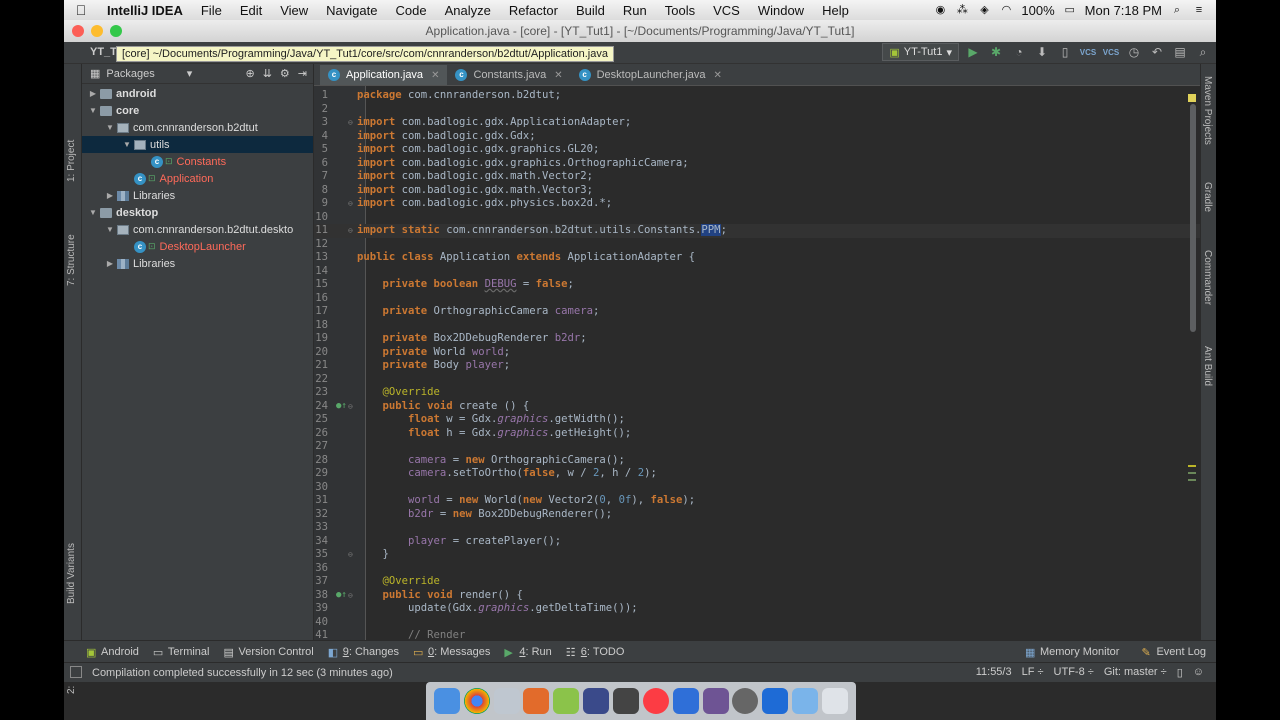  Describe the element at coordinates (468, 10) in the screenshot. I see `menu-analyze: Analyze` at that location.